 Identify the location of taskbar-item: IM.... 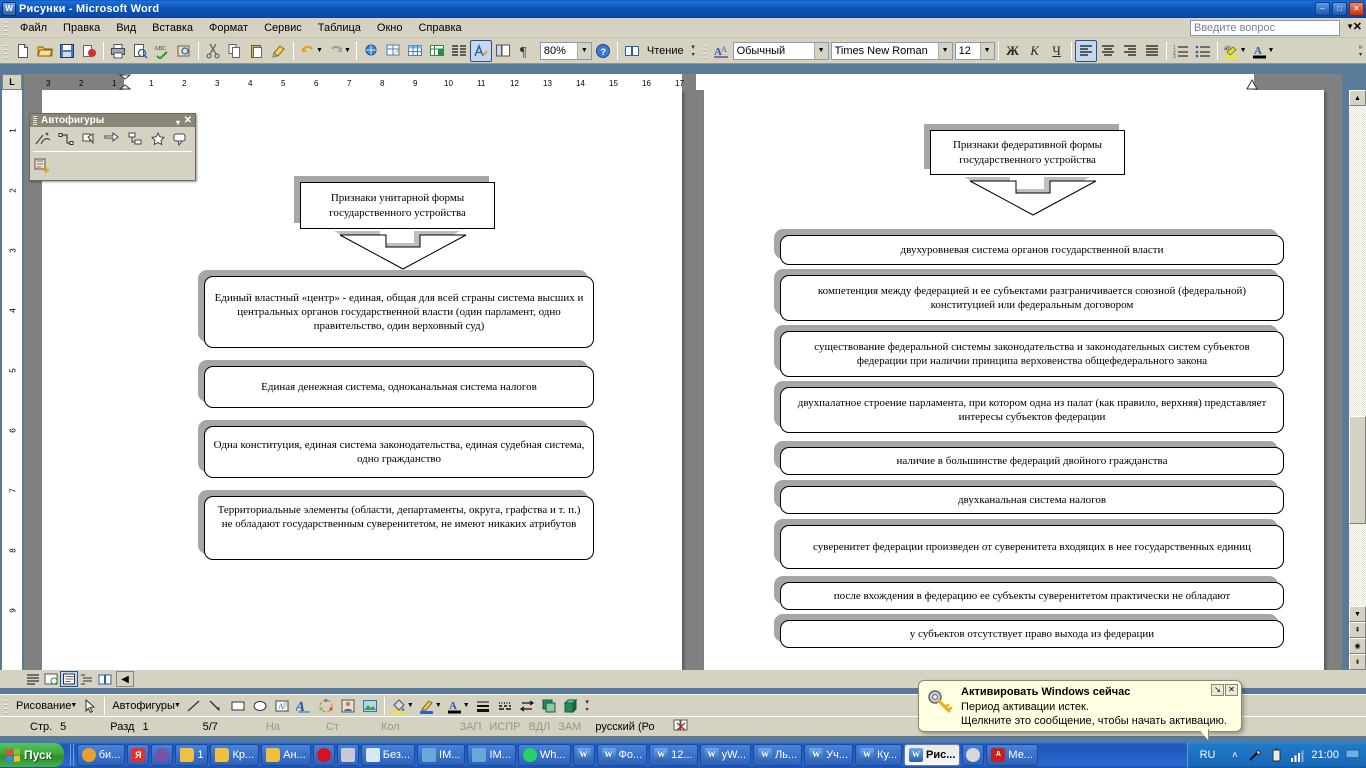
(441, 755).